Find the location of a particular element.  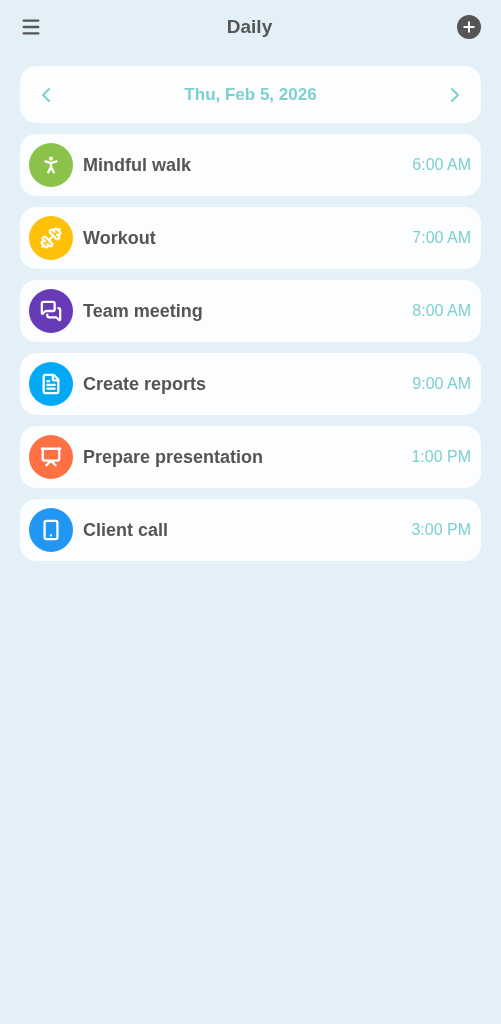

event-title: Team meeting is located at coordinates (143, 311).